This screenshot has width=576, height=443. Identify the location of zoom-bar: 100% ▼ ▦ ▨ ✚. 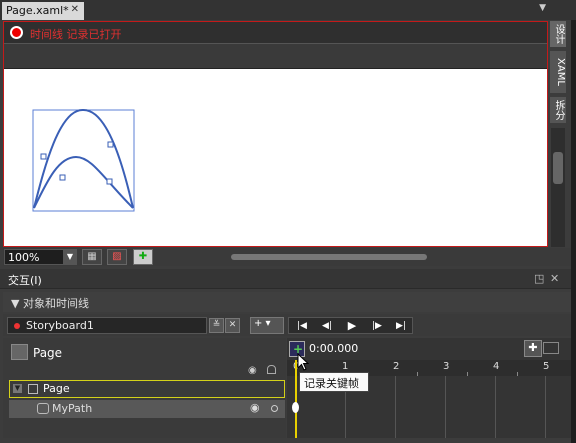
(287, 257).